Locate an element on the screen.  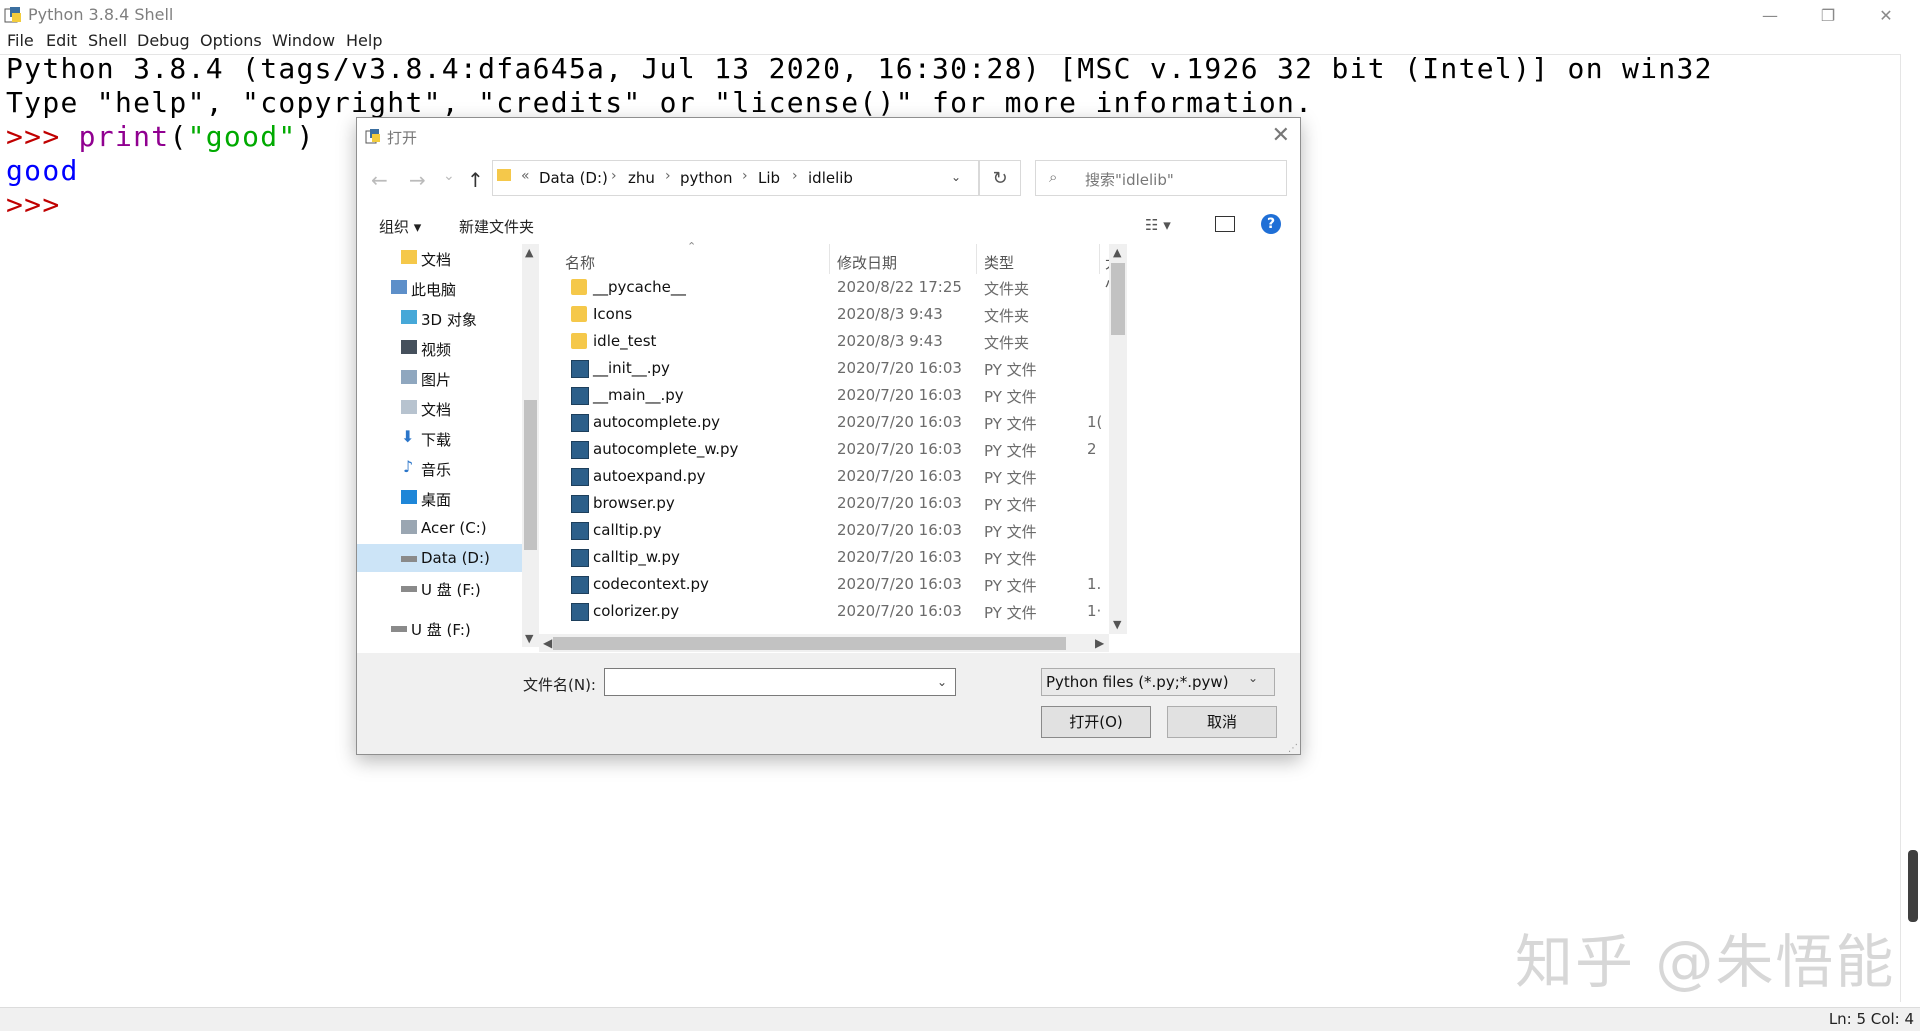
tree-item-music: ♪ 音乐 is located at coordinates (439, 468).